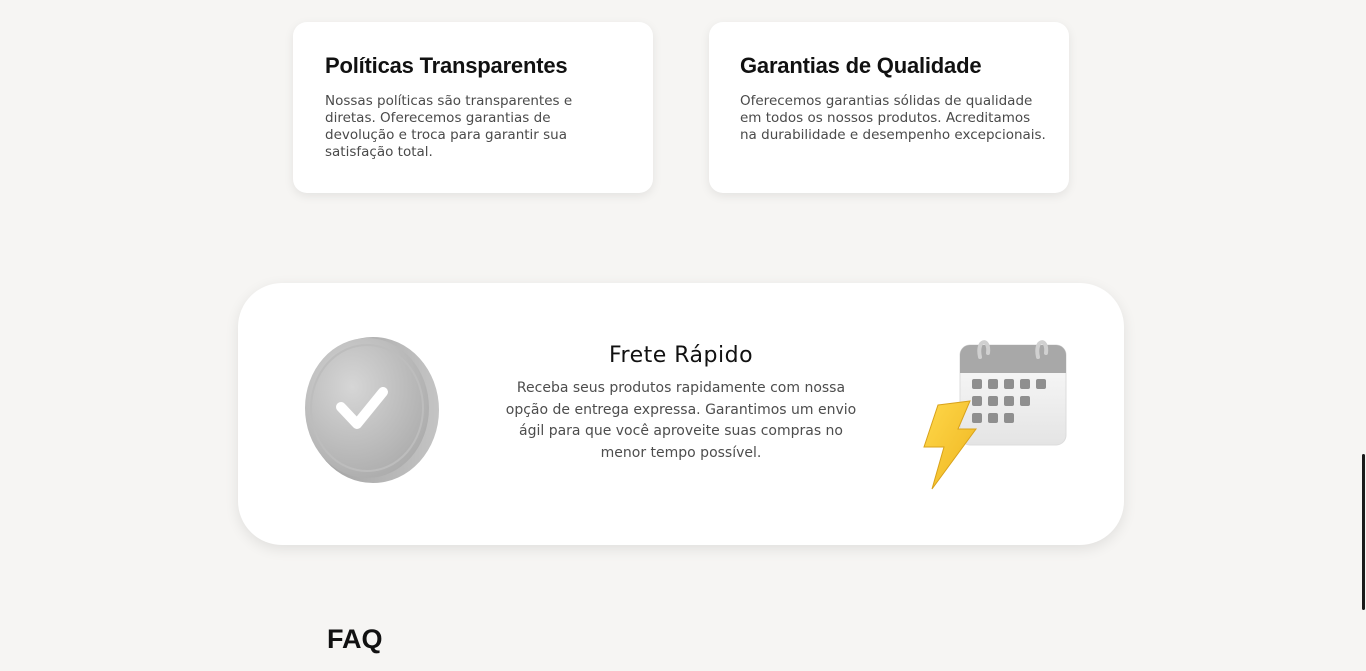  I want to click on check-coin-icon, so click(372, 410).